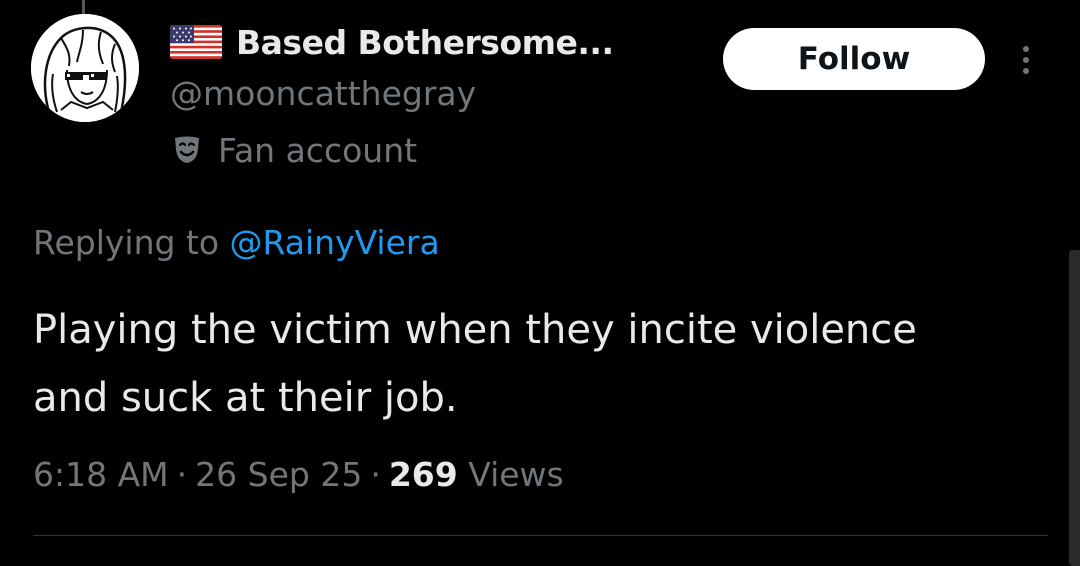  I want to click on divider, so click(540, 535).